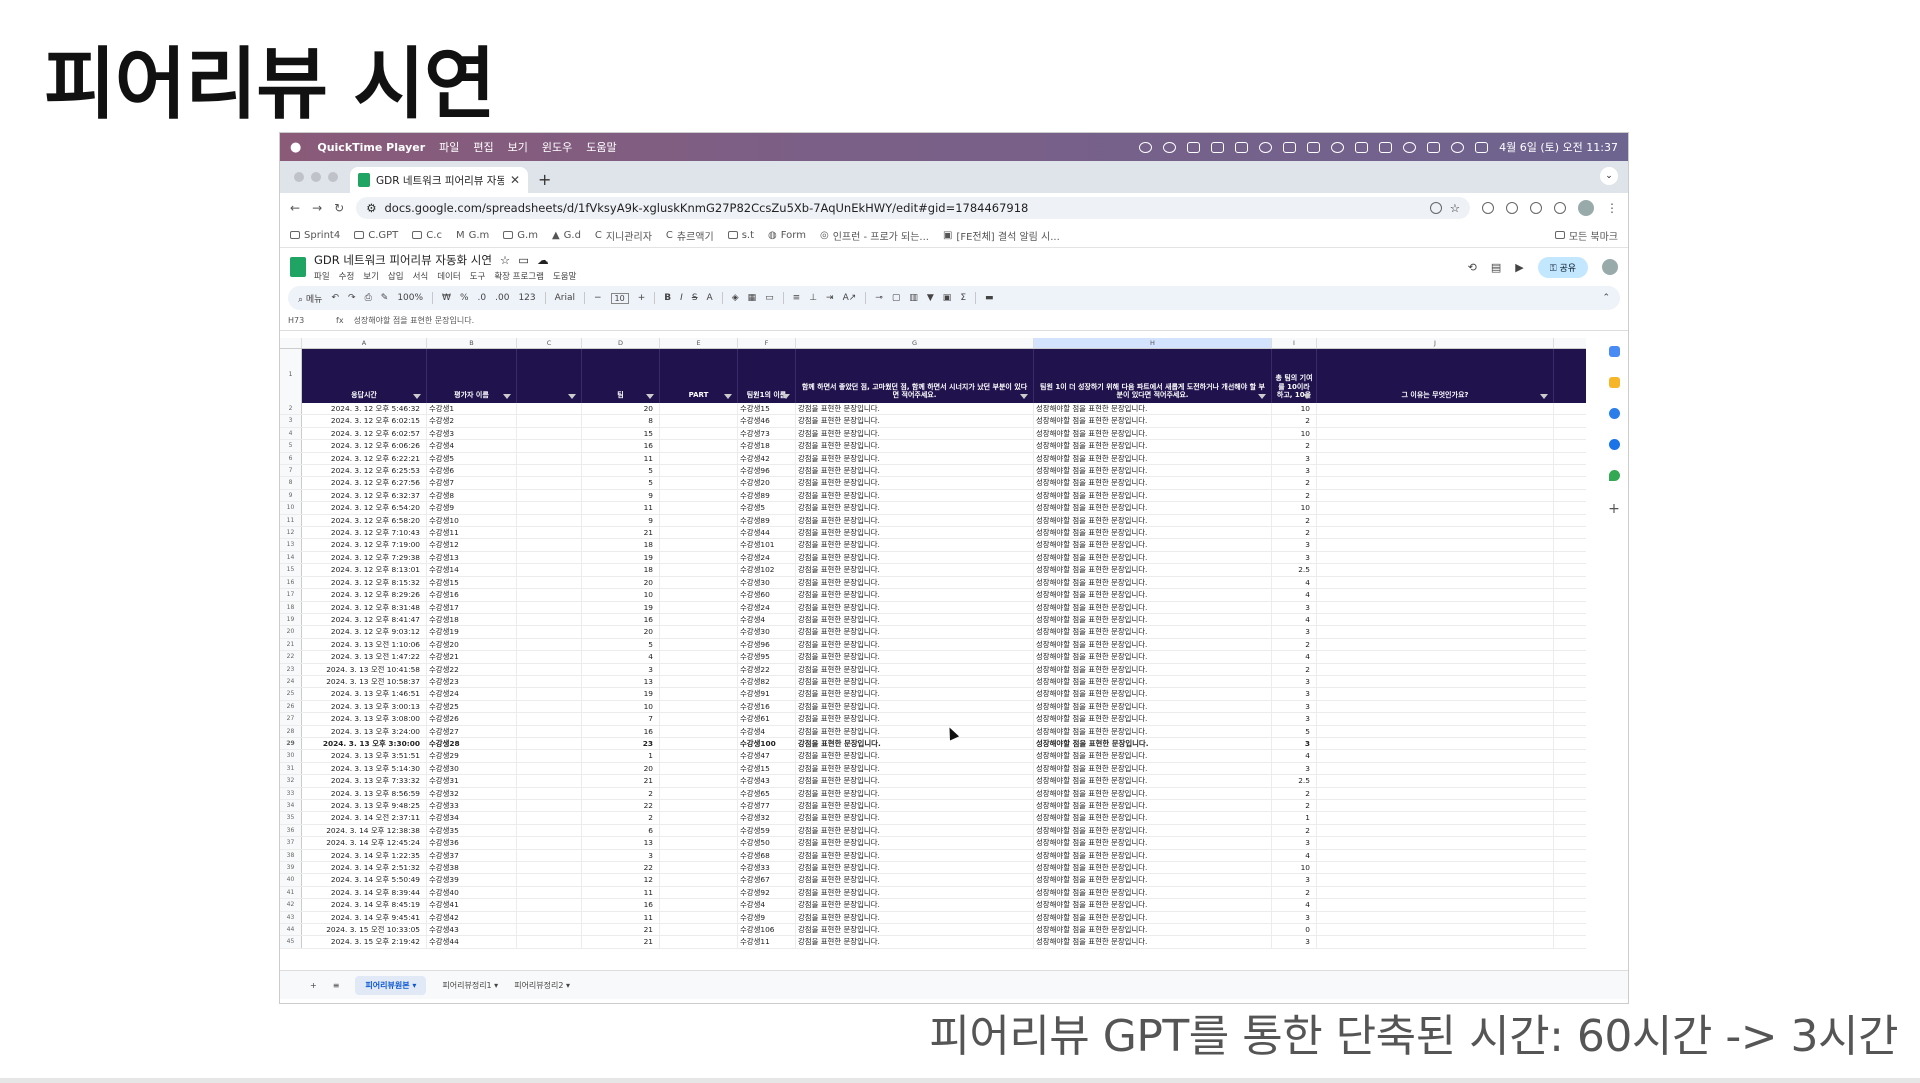 Image resolution: width=1920 pixels, height=1083 pixels. Describe the element at coordinates (767, 421) in the screenshot. I see `table-cell: 수강생46` at that location.